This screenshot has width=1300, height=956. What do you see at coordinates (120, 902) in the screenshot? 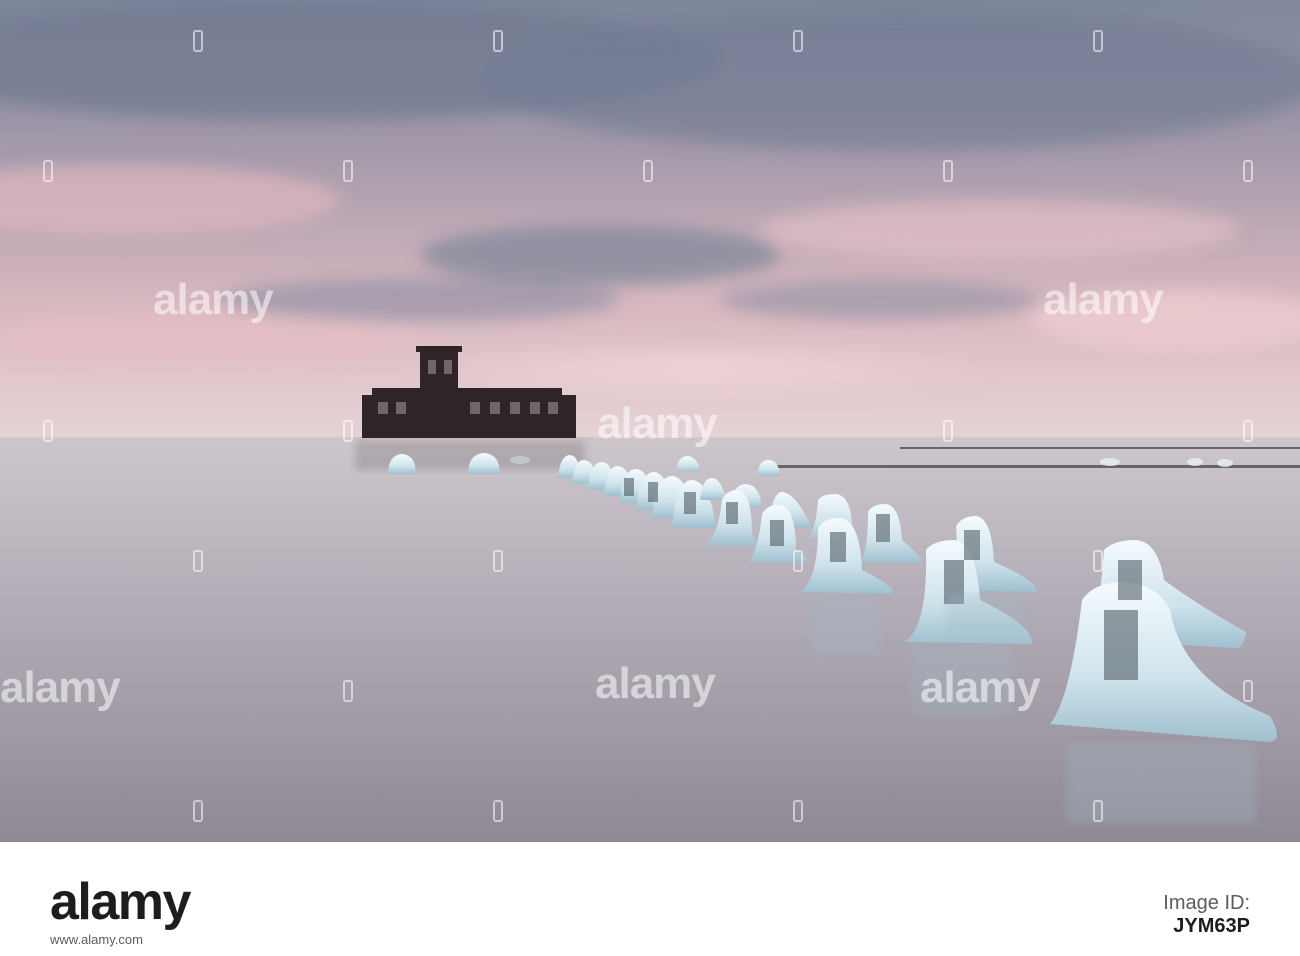
I see `brand-logo: alamy` at bounding box center [120, 902].